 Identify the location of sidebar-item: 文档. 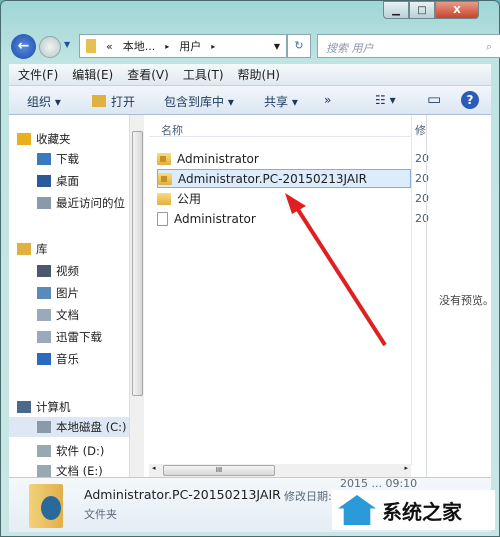
(44, 315).